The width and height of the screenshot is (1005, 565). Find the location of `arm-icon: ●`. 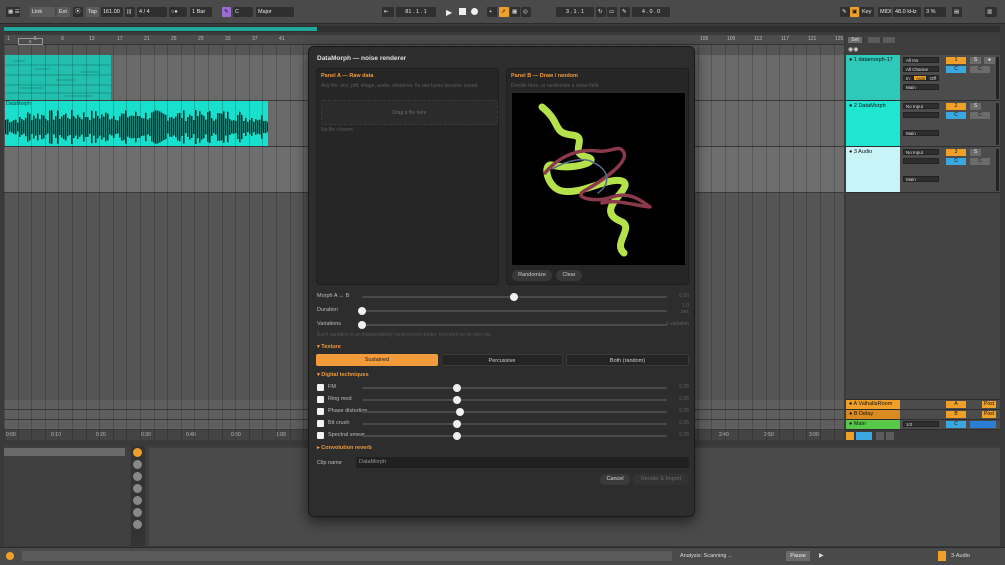

arm-icon: ● is located at coordinates (989, 60).